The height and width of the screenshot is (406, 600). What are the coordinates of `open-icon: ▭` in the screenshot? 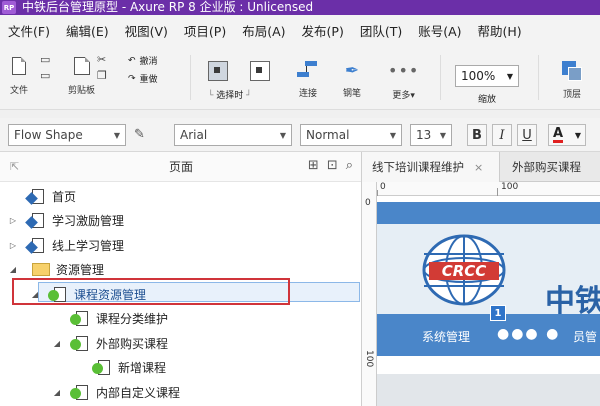 It's located at (45, 76).